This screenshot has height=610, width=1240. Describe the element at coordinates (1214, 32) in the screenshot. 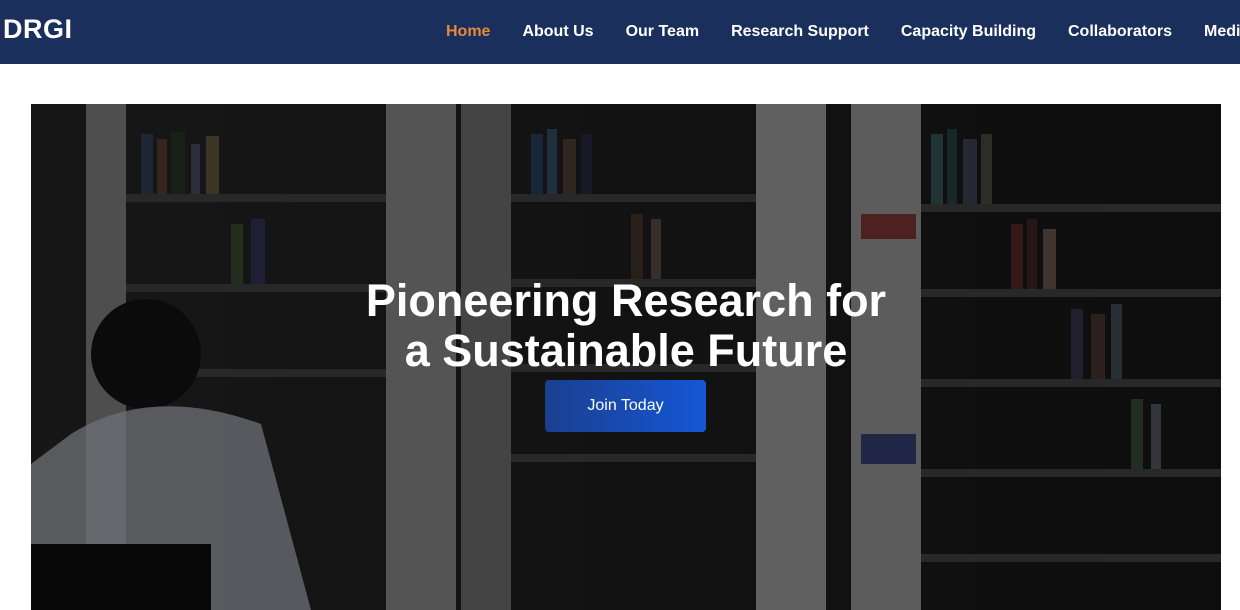

I see `nav-link-media: Medi` at that location.